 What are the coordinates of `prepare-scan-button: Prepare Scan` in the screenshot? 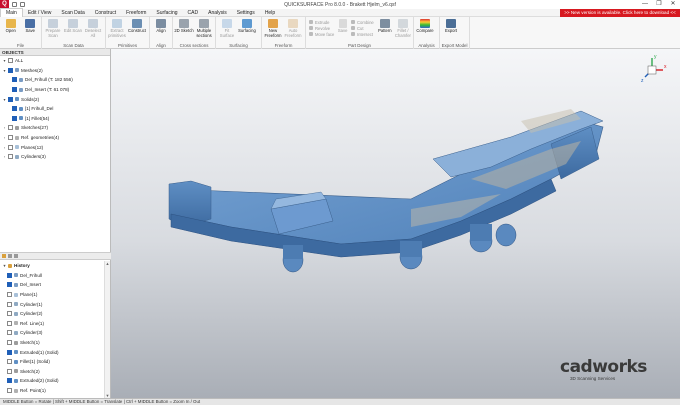 It's located at (53, 28).